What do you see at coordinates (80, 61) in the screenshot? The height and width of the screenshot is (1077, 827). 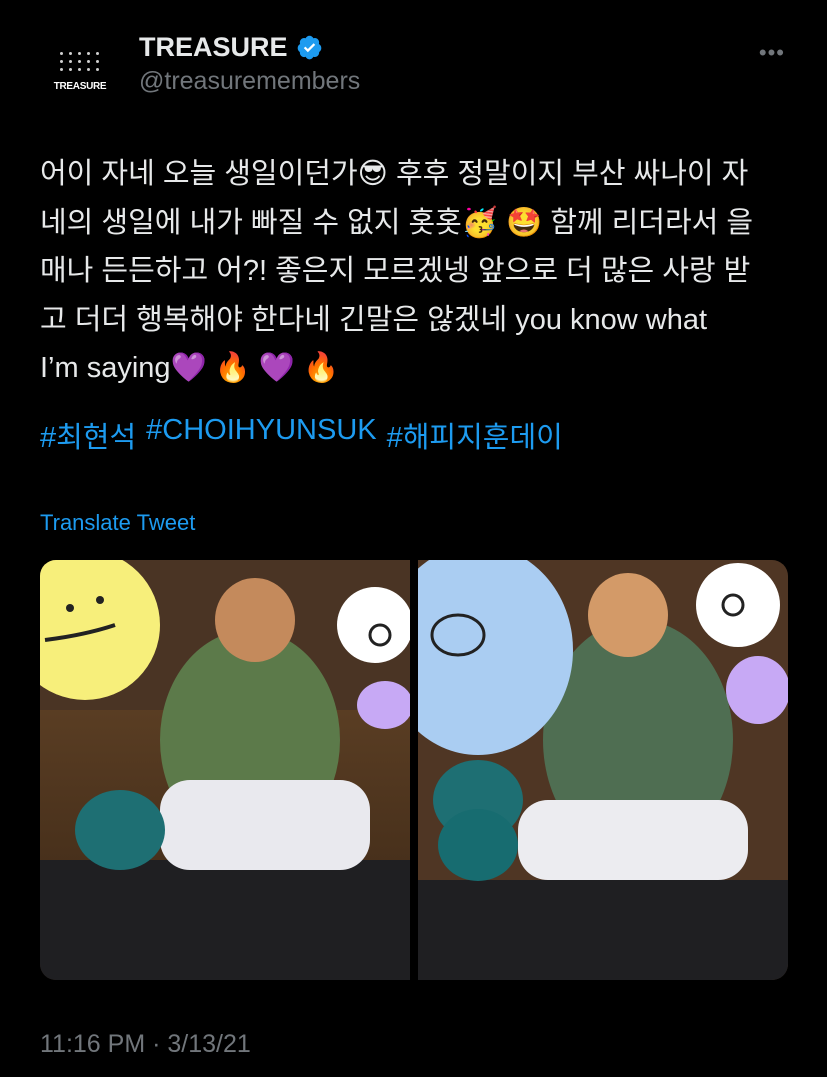 I see `logo-dots-icon` at bounding box center [80, 61].